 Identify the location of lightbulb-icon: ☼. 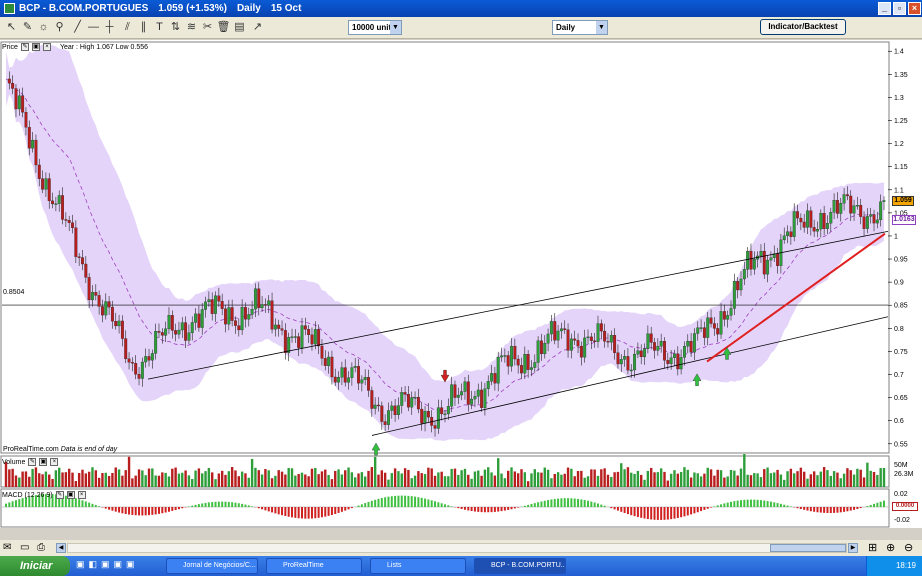
(43, 27).